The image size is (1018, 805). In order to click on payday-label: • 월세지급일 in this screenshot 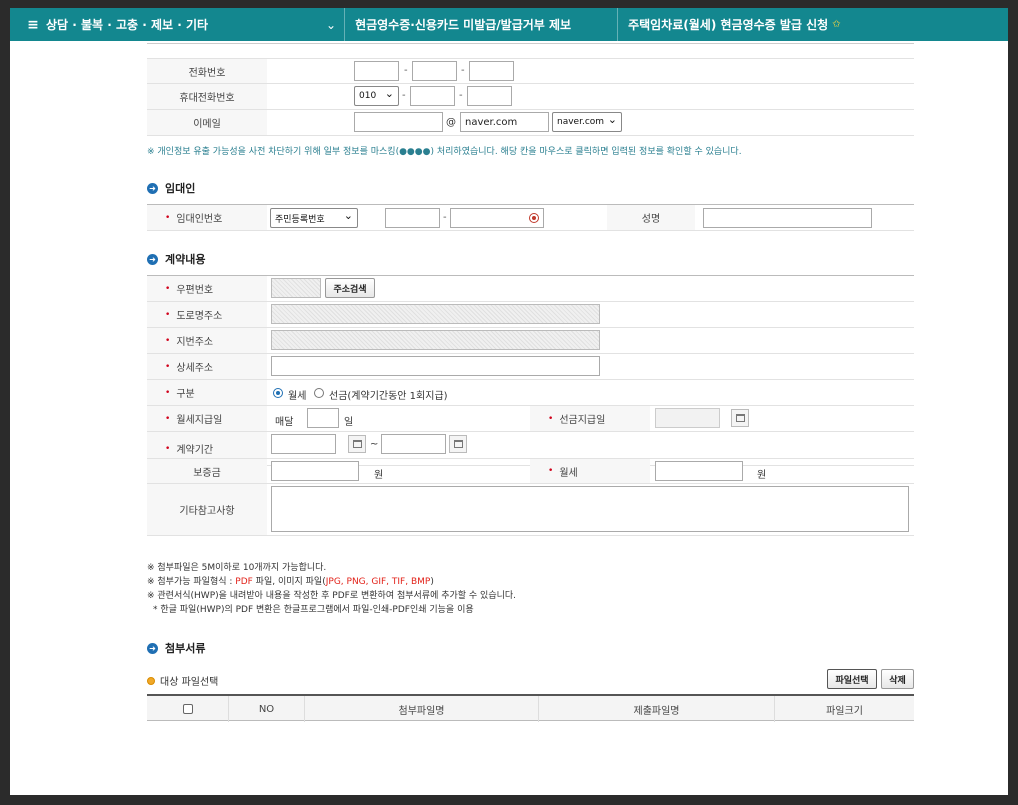, I will do `click(207, 418)`.